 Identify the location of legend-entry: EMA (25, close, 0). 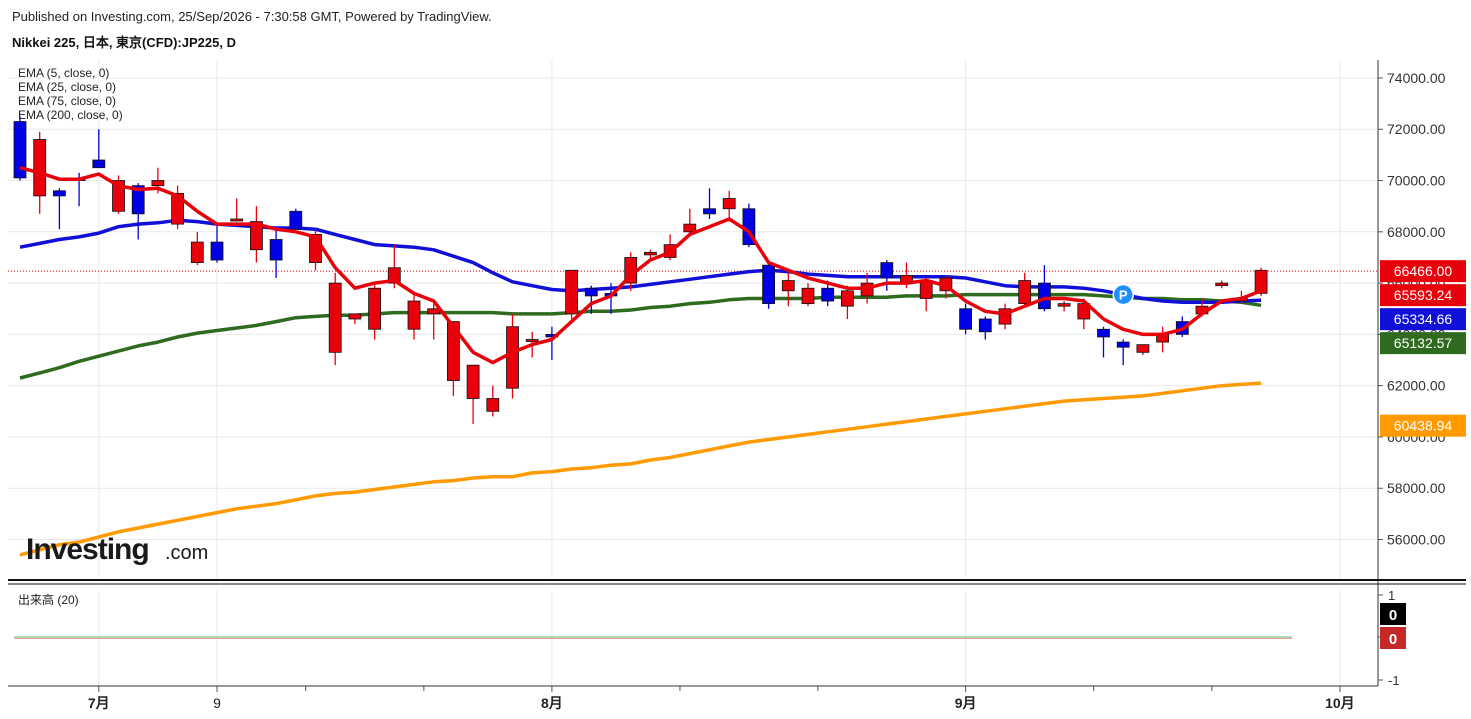
(67, 87).